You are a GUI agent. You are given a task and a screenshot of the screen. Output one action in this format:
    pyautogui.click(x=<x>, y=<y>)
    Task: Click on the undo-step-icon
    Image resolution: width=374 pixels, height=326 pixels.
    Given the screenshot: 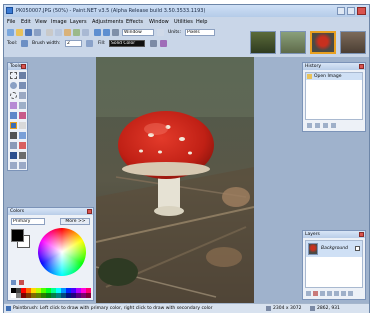 What is the action you would take?
    pyautogui.click(x=317, y=125)
    